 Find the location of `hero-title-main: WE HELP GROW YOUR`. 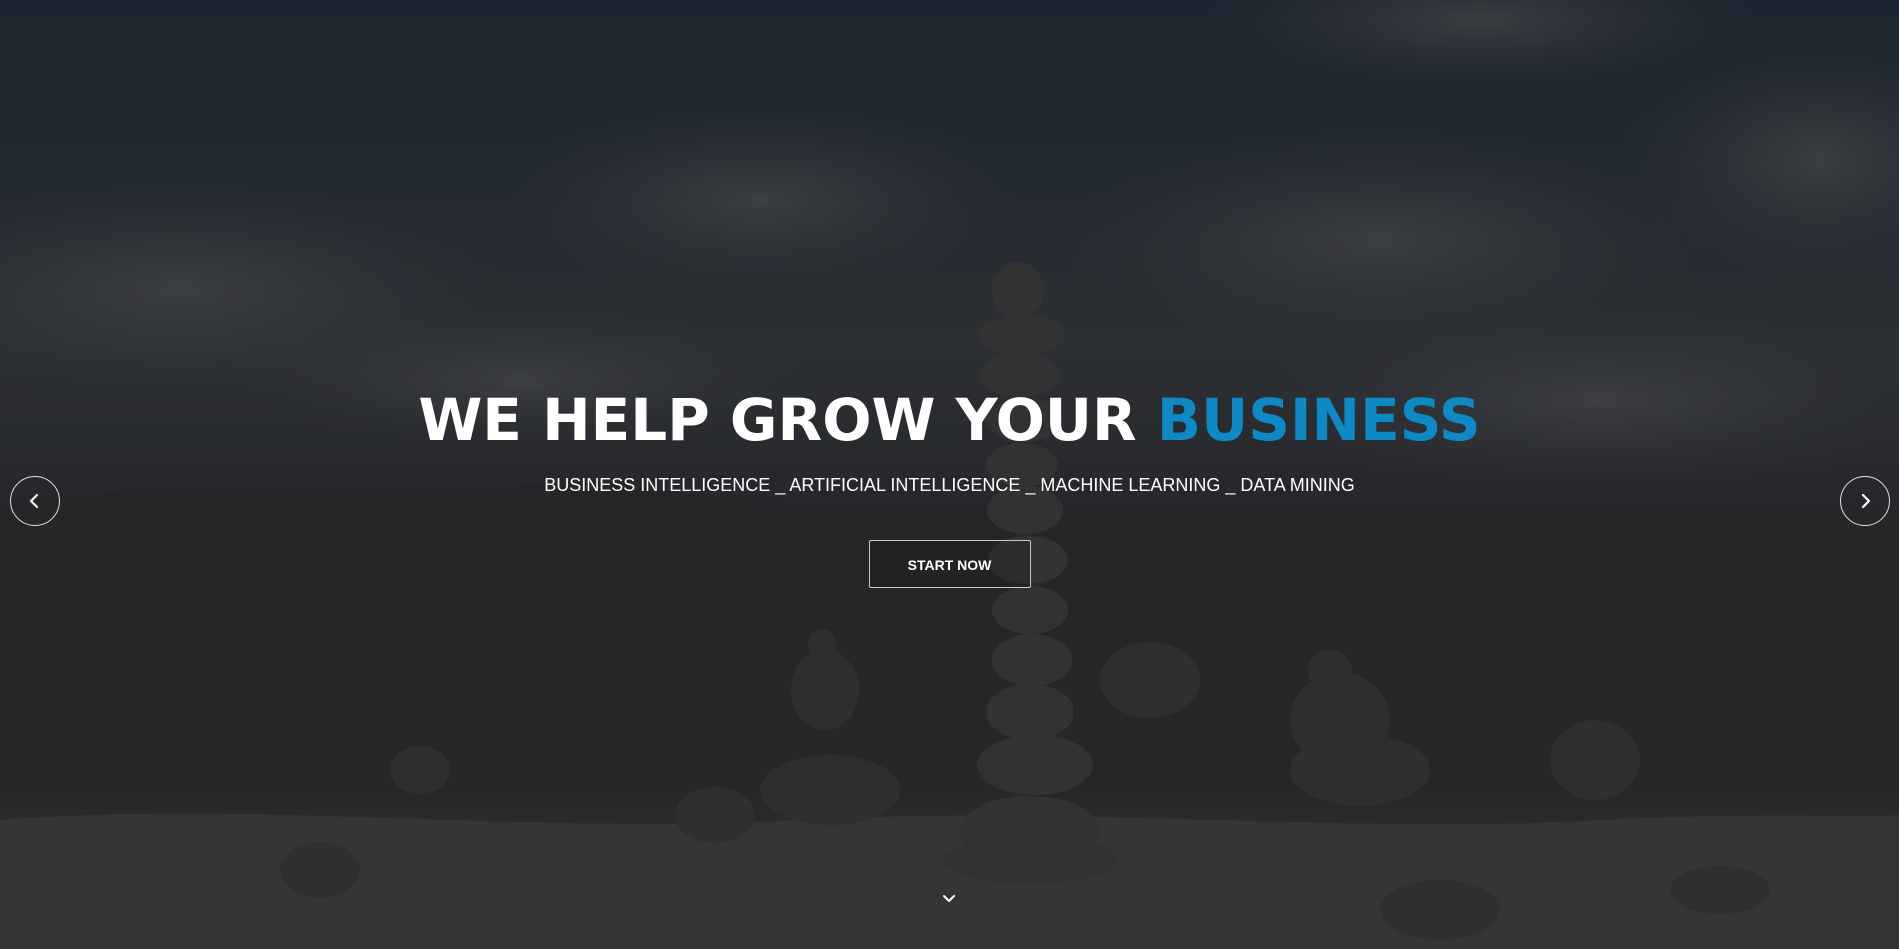

hero-title-main: WE HELP GROW YOUR is located at coordinates (777, 420).